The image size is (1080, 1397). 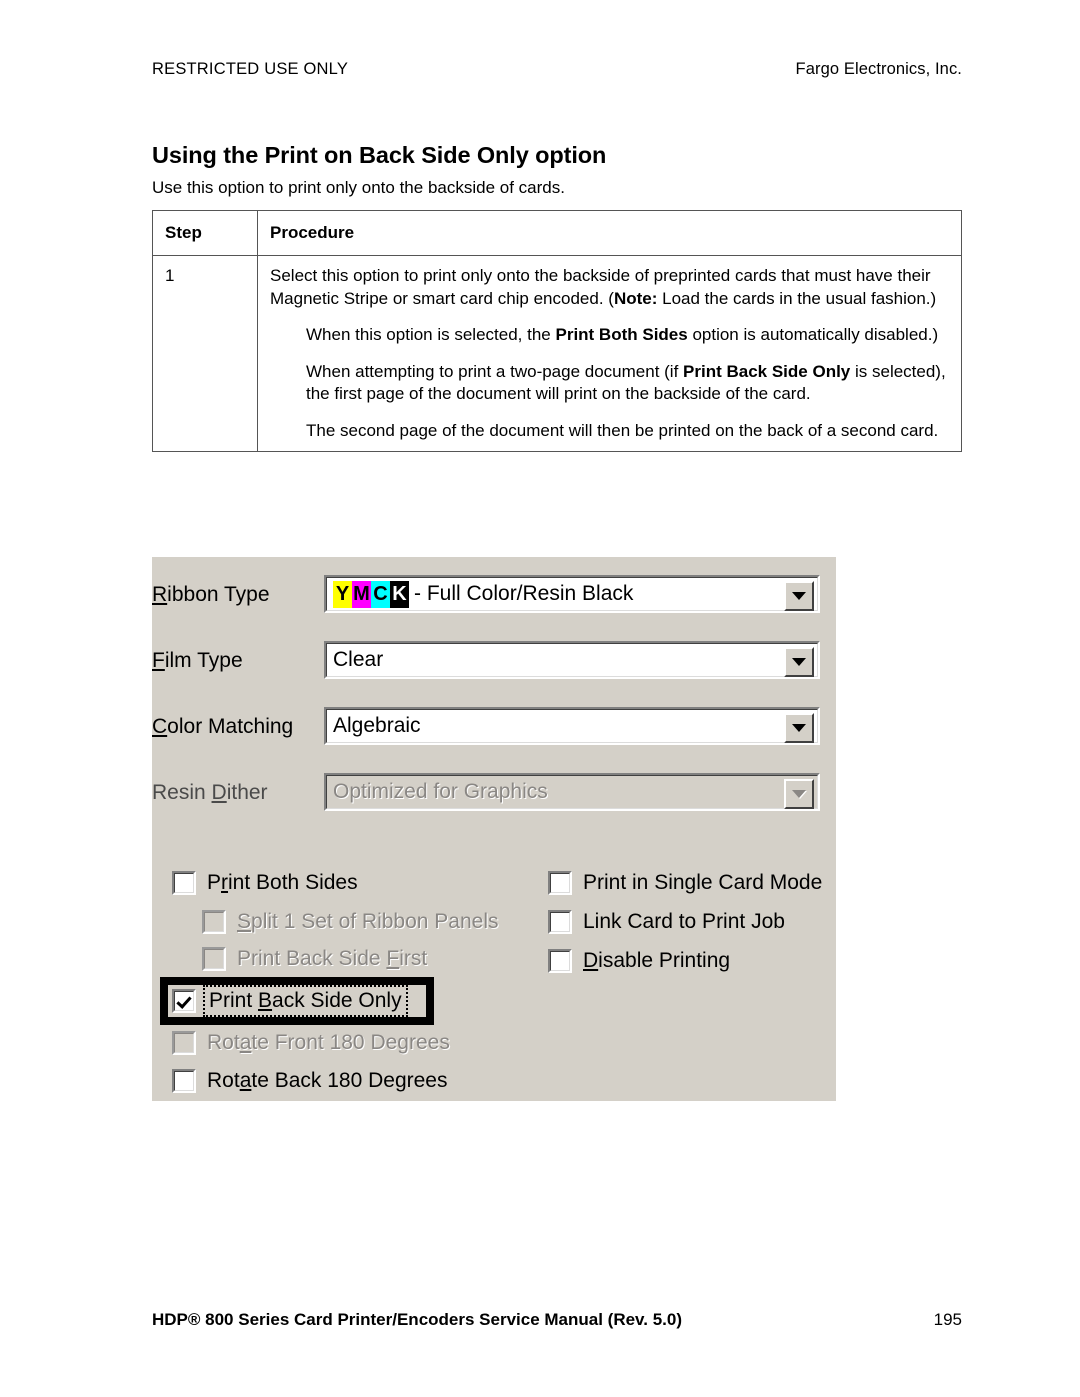 I want to click on checkbox-label: Rotate Front 180 Degrees, so click(x=328, y=1042).